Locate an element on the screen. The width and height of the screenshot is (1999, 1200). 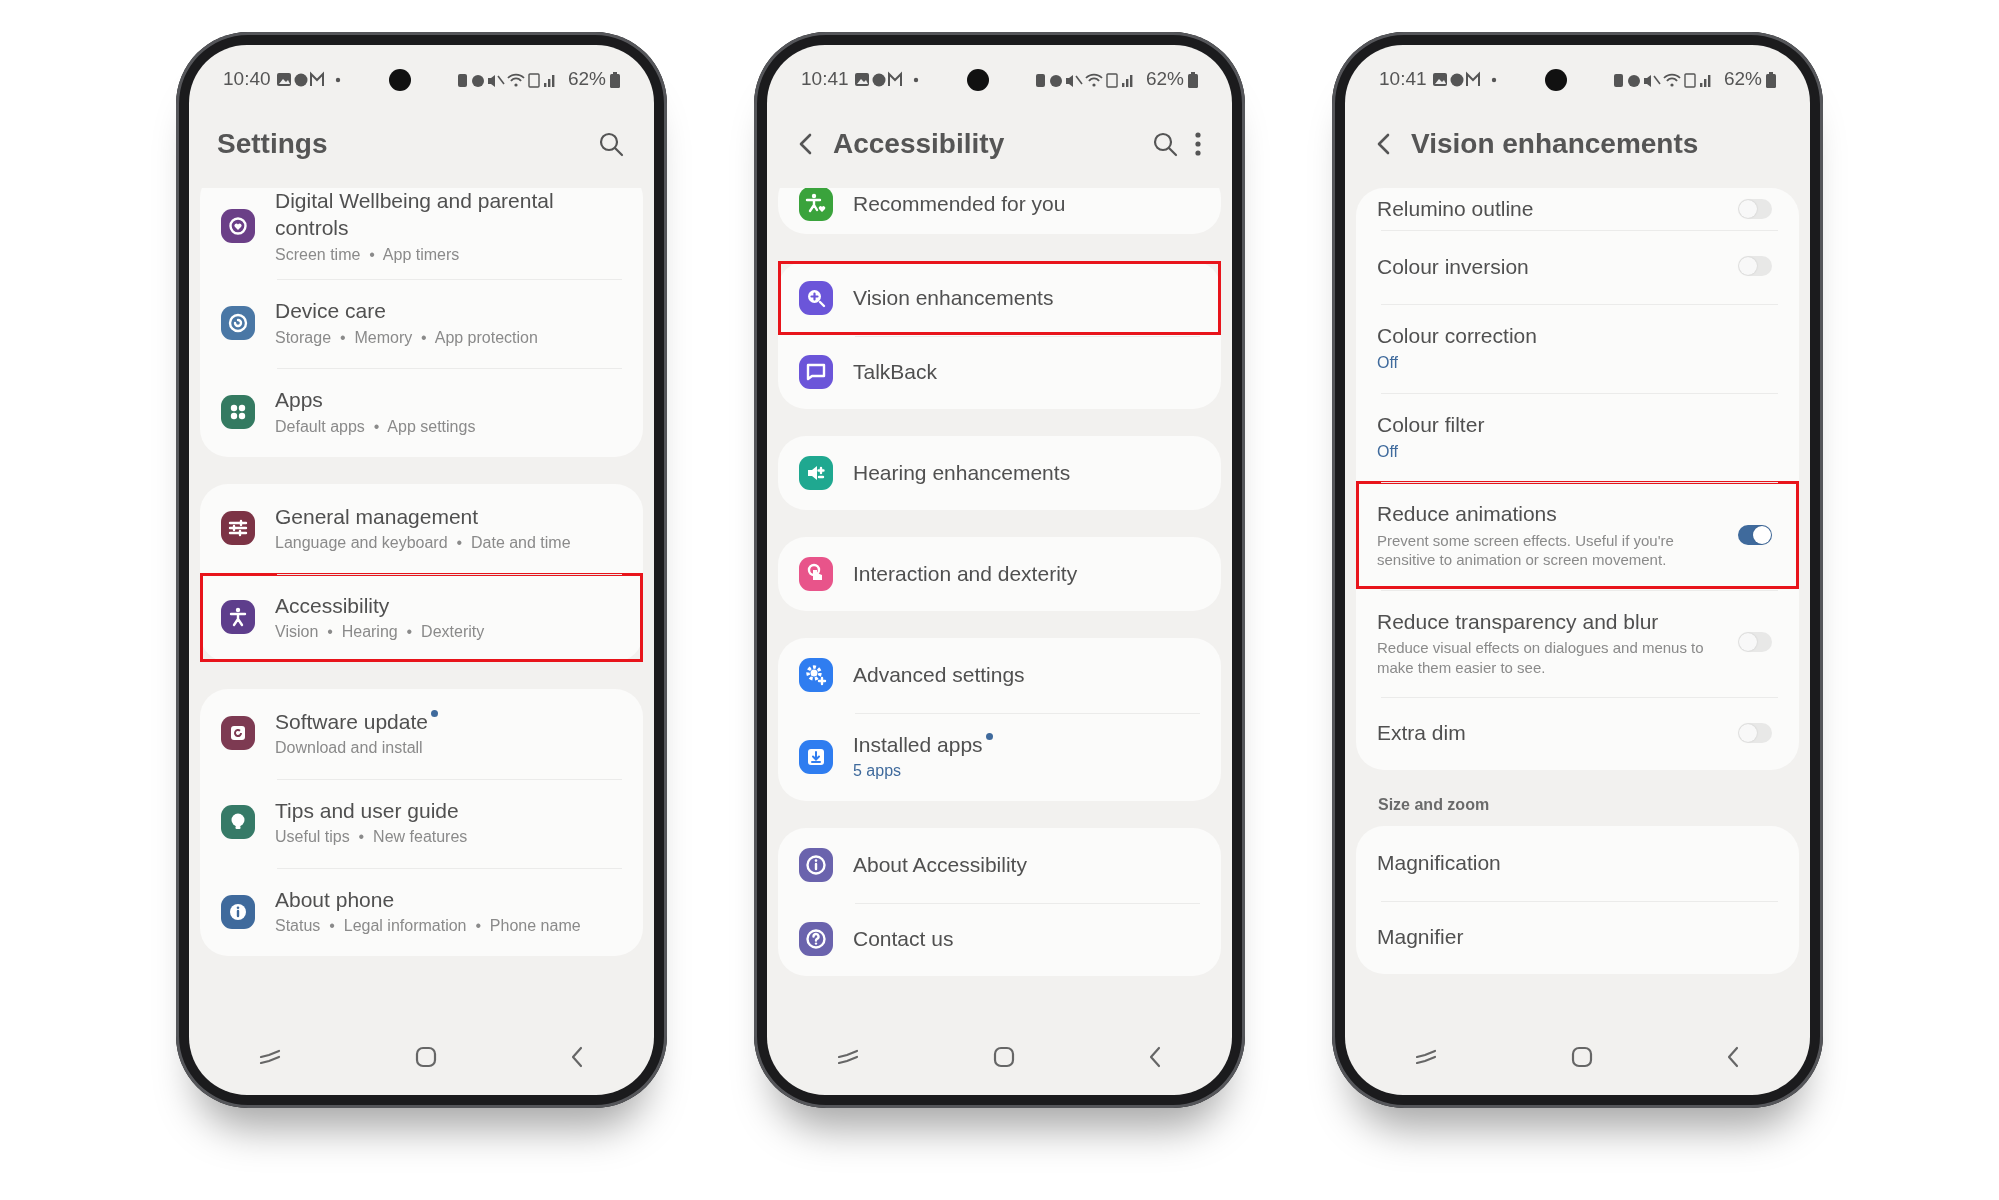
item-title: Colour inversion is located at coordinates (1453, 266).